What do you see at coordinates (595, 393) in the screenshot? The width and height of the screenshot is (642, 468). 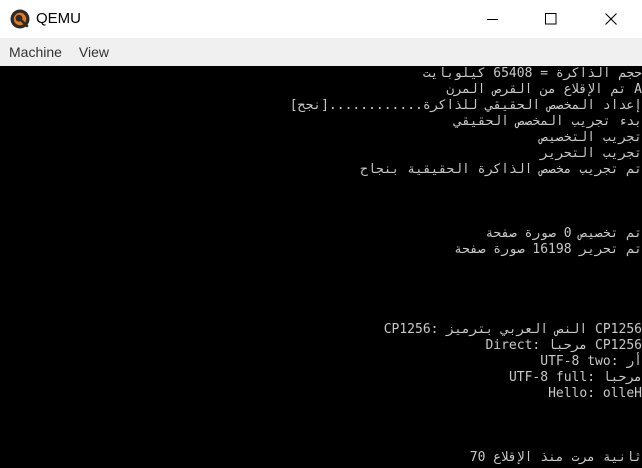 I see `console-line: Hello: olleH` at bounding box center [595, 393].